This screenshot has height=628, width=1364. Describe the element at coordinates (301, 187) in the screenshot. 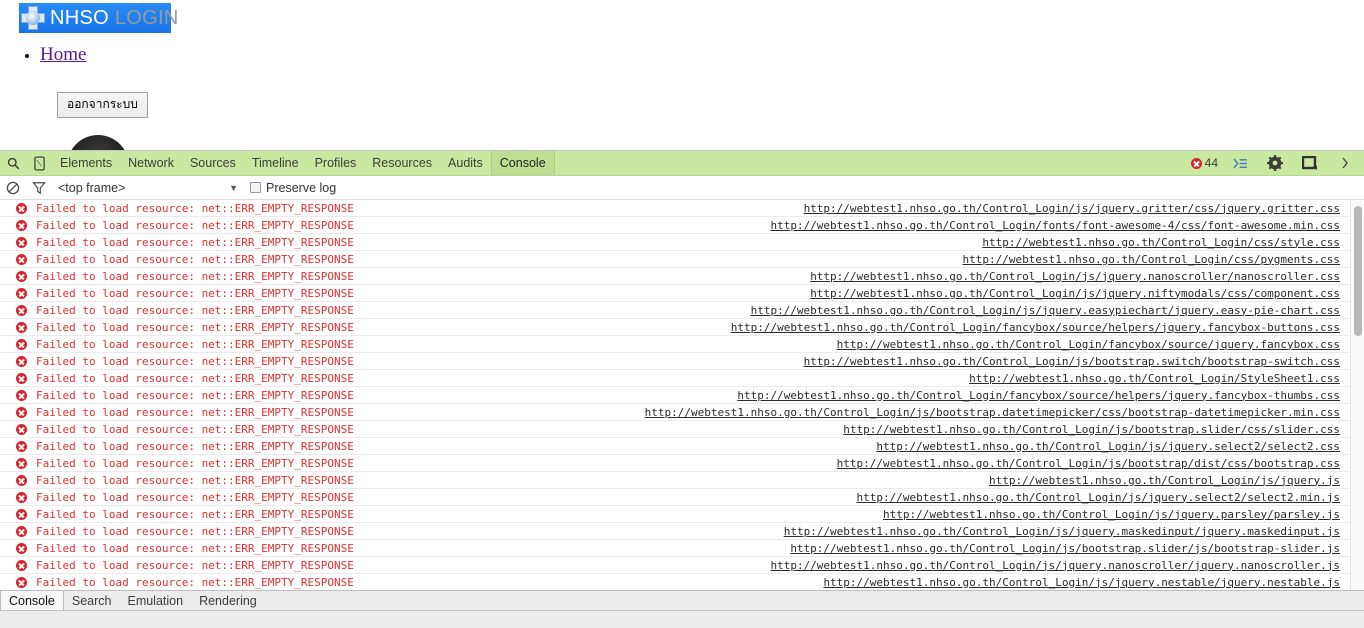

I see `preserve-log-label: Preserve log` at that location.